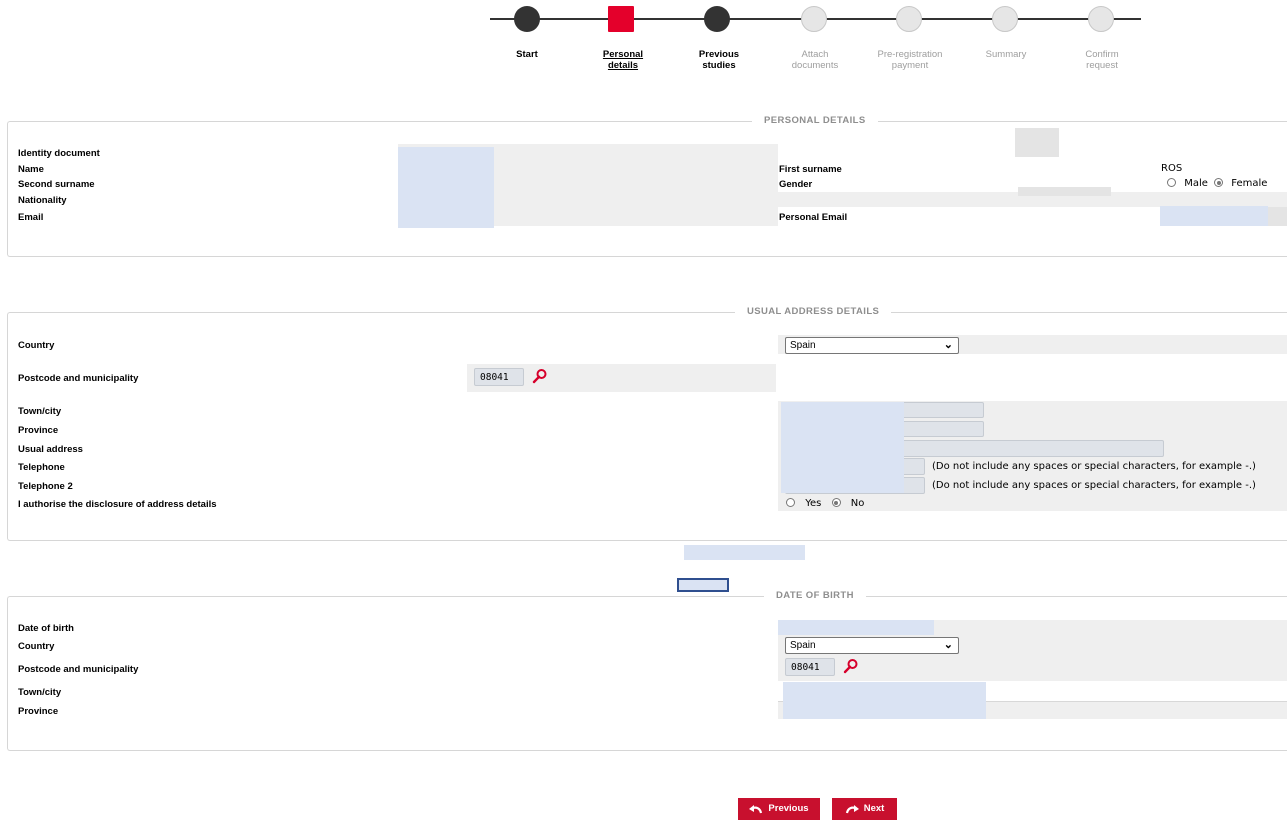 The image size is (1287, 820). What do you see at coordinates (872, 645) in the screenshot?
I see `birth-country-select: Spain ⌄` at bounding box center [872, 645].